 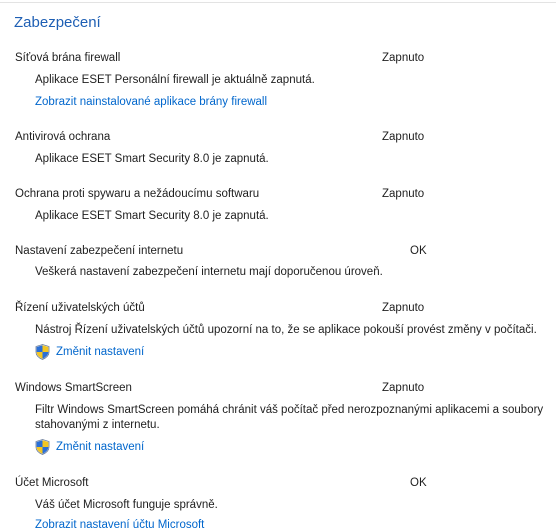 What do you see at coordinates (418, 251) in the screenshot?
I see `internet-security-status: OK` at bounding box center [418, 251].